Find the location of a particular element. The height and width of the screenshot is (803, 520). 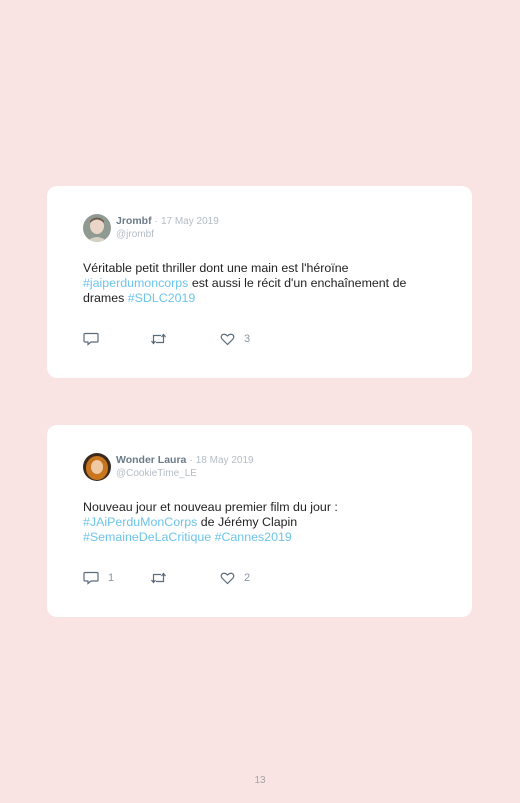

tweet-author-block: Jrombf · 17 May 2019 @jrombf is located at coordinates (167, 228).